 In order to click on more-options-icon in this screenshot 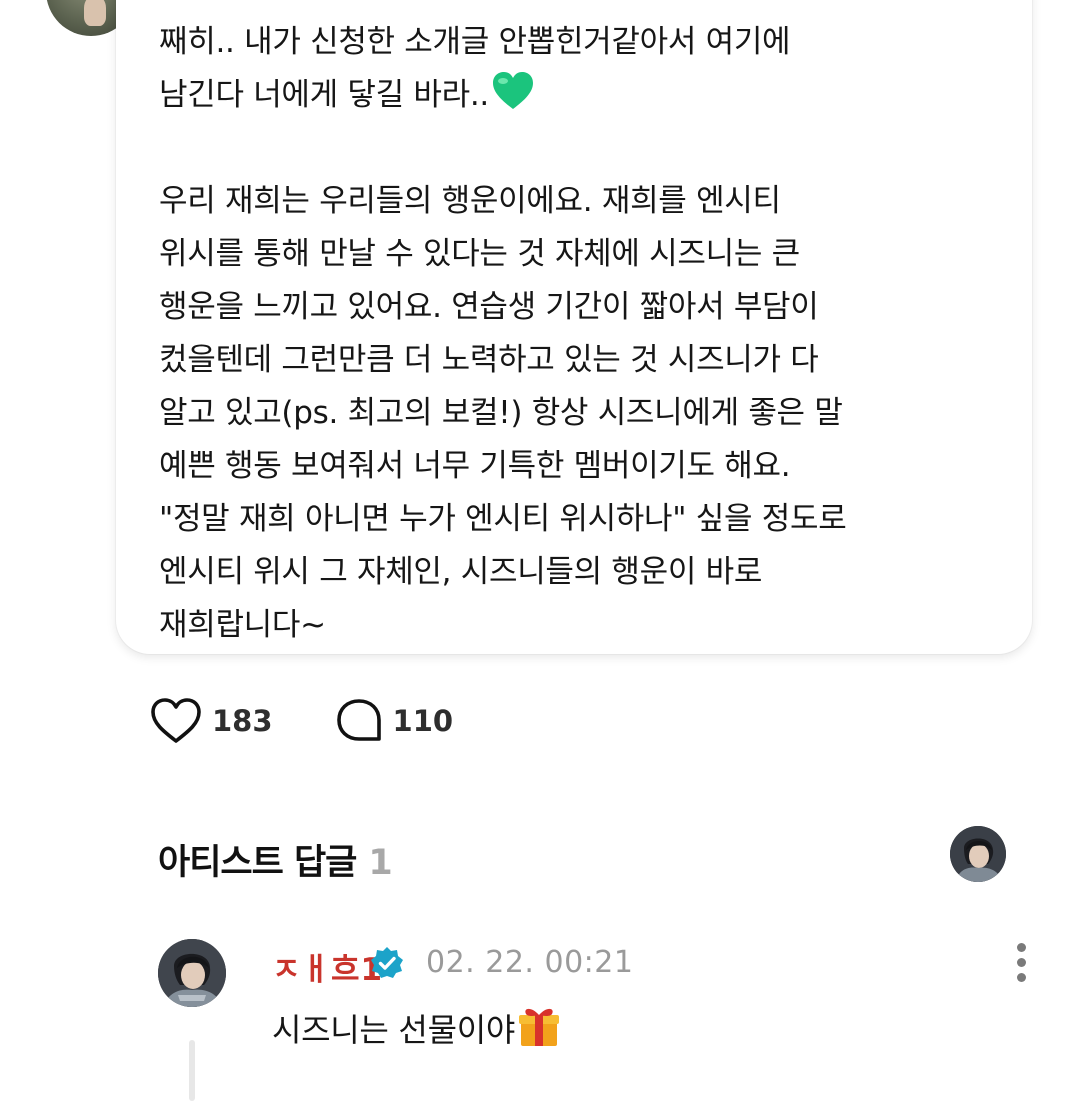, I will do `click(1022, 963)`.